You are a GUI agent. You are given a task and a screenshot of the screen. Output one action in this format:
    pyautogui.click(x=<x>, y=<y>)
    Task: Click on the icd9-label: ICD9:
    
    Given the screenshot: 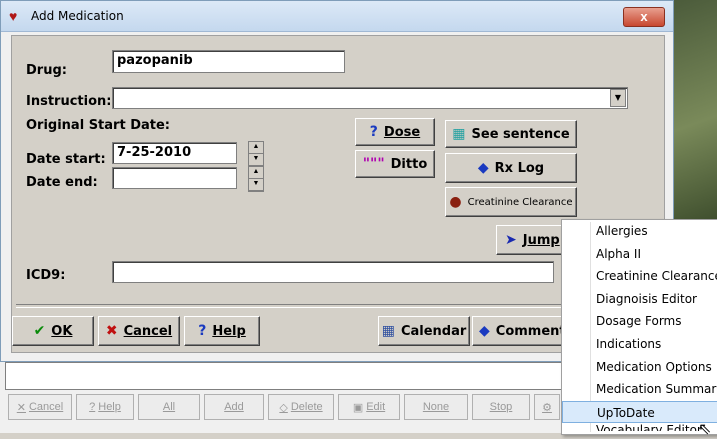 What is the action you would take?
    pyautogui.click(x=46, y=275)
    